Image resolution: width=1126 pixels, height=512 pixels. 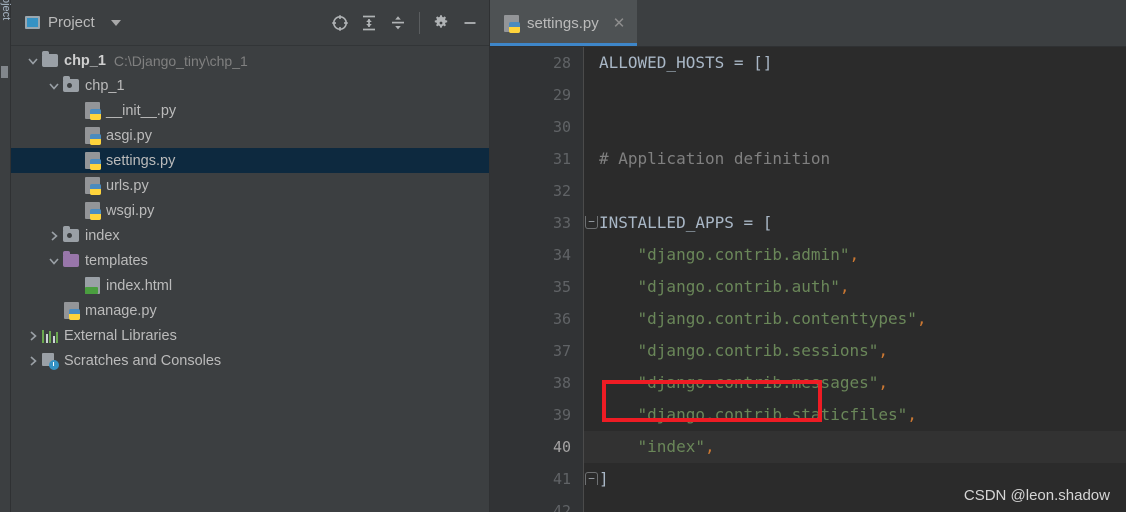 I want to click on project-title-group: Project, so click(x=73, y=22).